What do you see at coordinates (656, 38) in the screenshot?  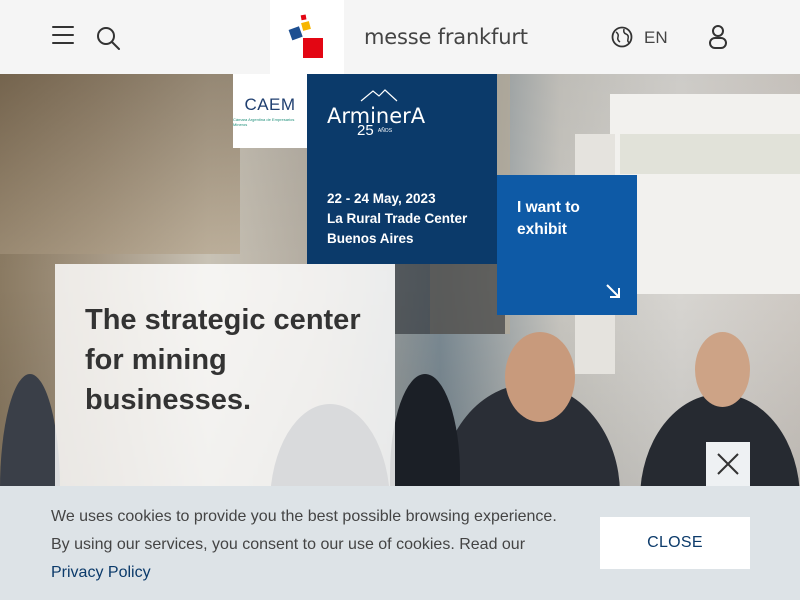 I see `language-selector: EN` at bounding box center [656, 38].